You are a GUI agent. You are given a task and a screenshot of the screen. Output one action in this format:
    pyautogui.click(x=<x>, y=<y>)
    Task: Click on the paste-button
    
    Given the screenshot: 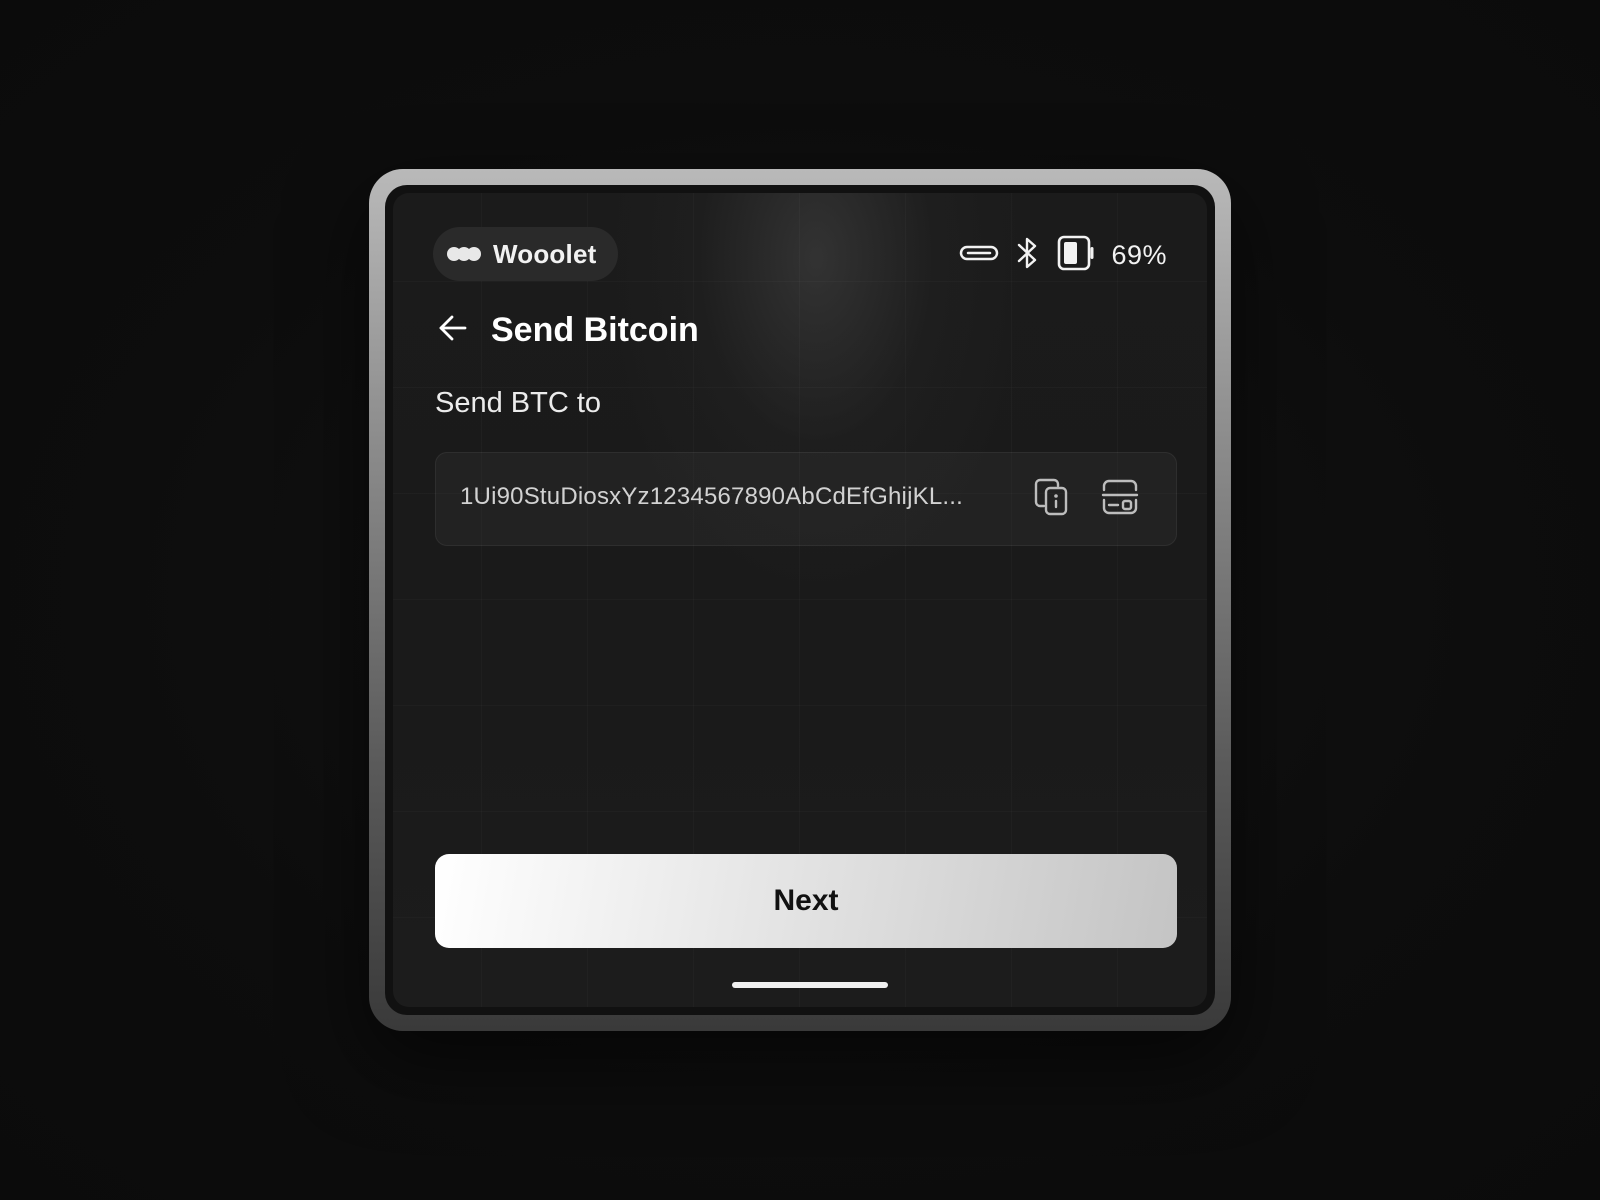 What is the action you would take?
    pyautogui.click(x=1052, y=499)
    